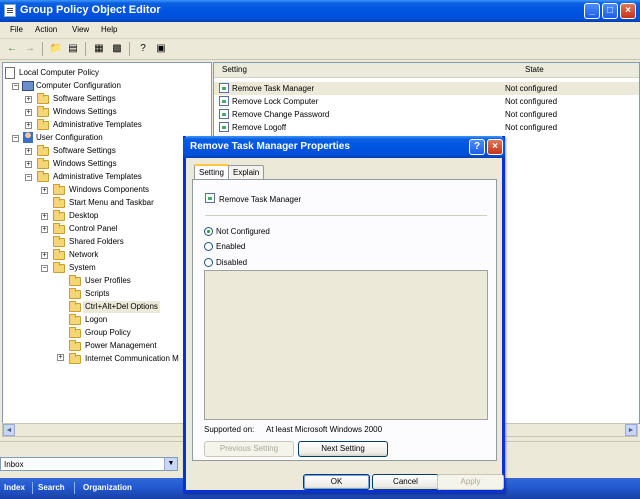 The height and width of the screenshot is (499, 640). Describe the element at coordinates (243, 231) in the screenshot. I see `radio-label: Not Configured` at that location.